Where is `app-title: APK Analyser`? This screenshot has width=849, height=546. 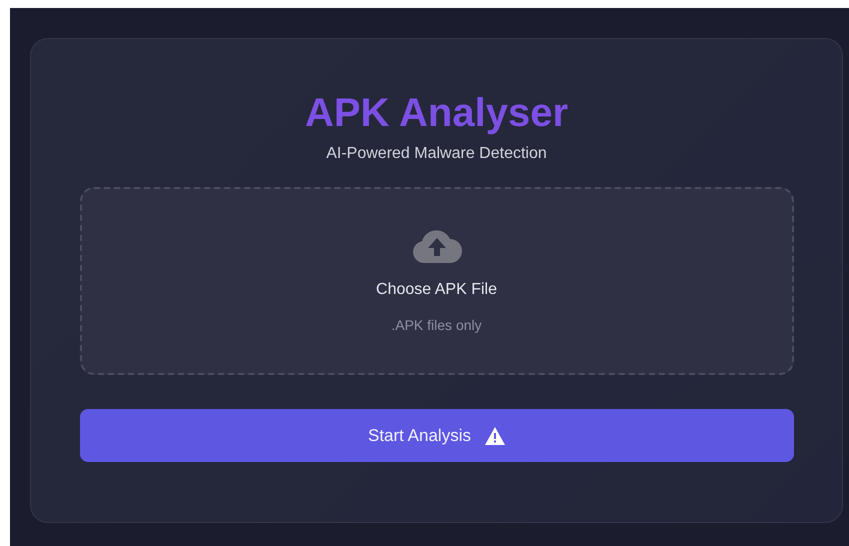 app-title: APK Analyser is located at coordinates (436, 113).